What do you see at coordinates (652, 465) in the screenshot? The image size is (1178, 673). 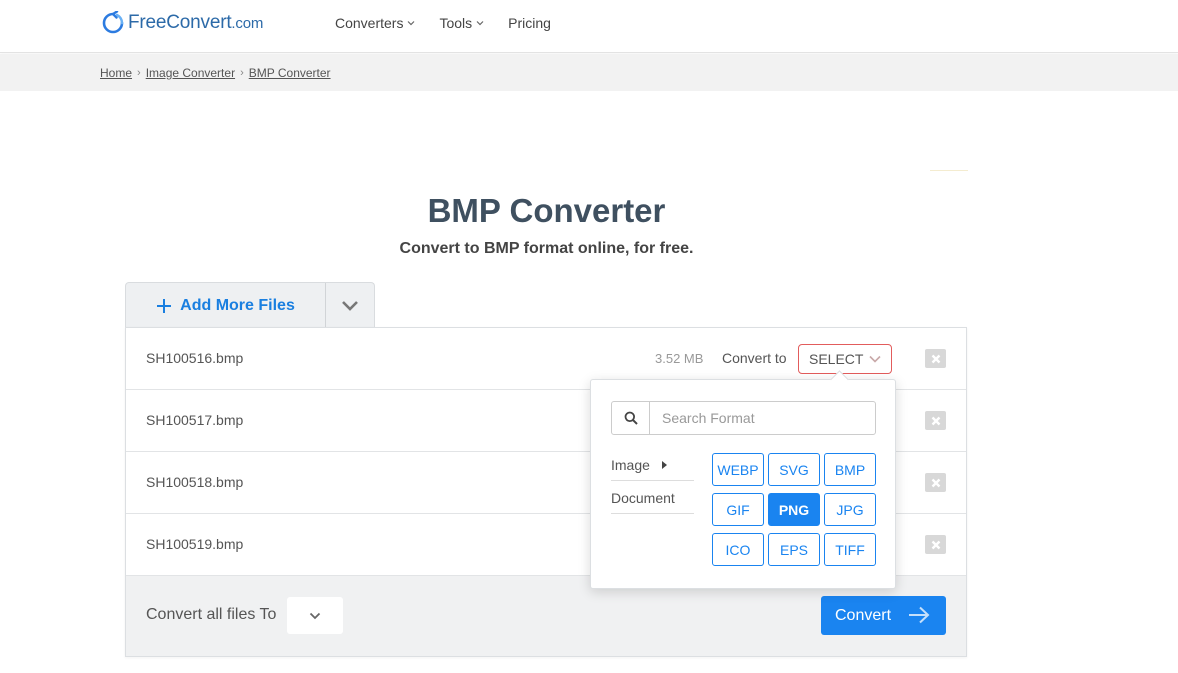 I see `category-image: Image` at bounding box center [652, 465].